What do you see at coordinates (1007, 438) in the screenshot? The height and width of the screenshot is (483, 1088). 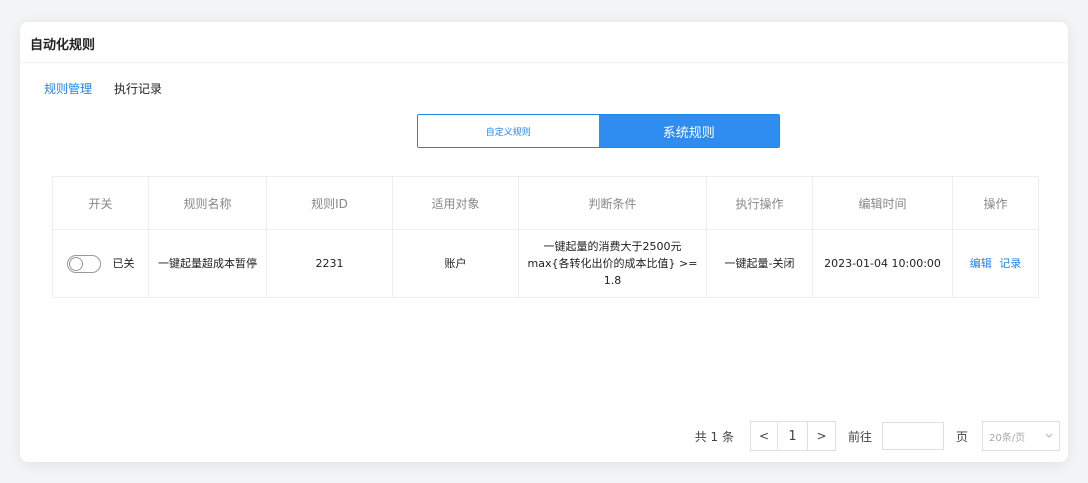 I see `page-size-value: 20条/页` at bounding box center [1007, 438].